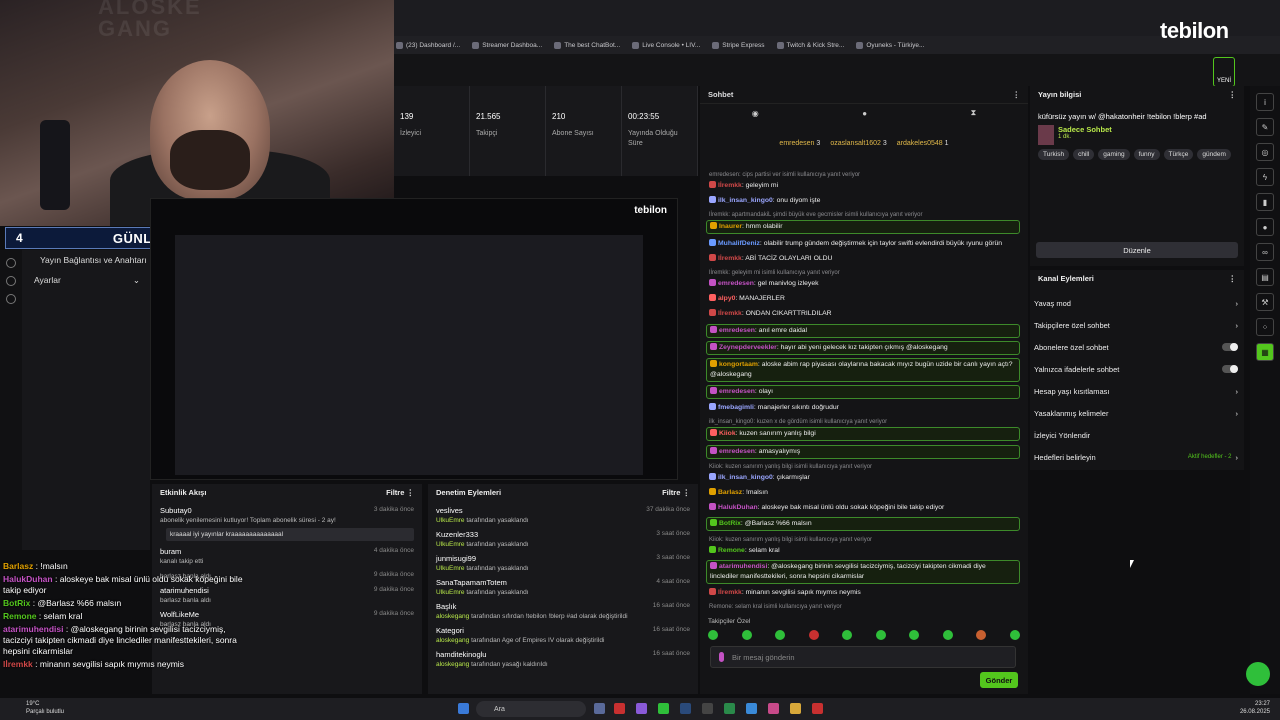 The image size is (1280, 720). What do you see at coordinates (863, 478) in the screenshot?
I see `chat-message: ilk_insan_kingo0: çıkarmışlar` at bounding box center [863, 478].